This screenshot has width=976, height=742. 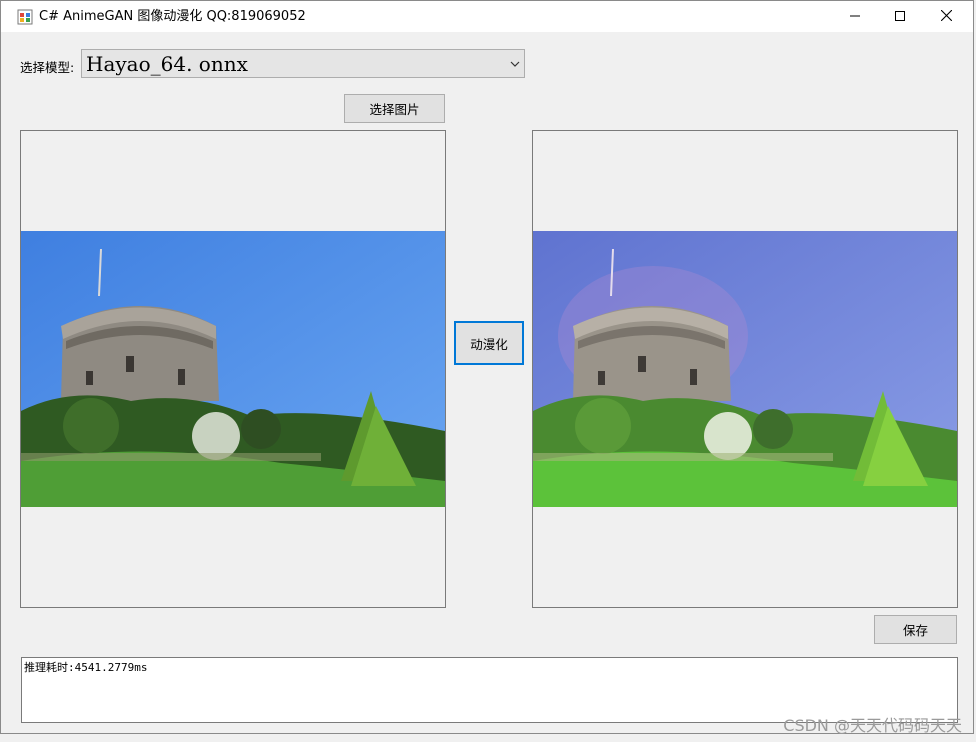 I want to click on maximize-button, so click(x=900, y=16).